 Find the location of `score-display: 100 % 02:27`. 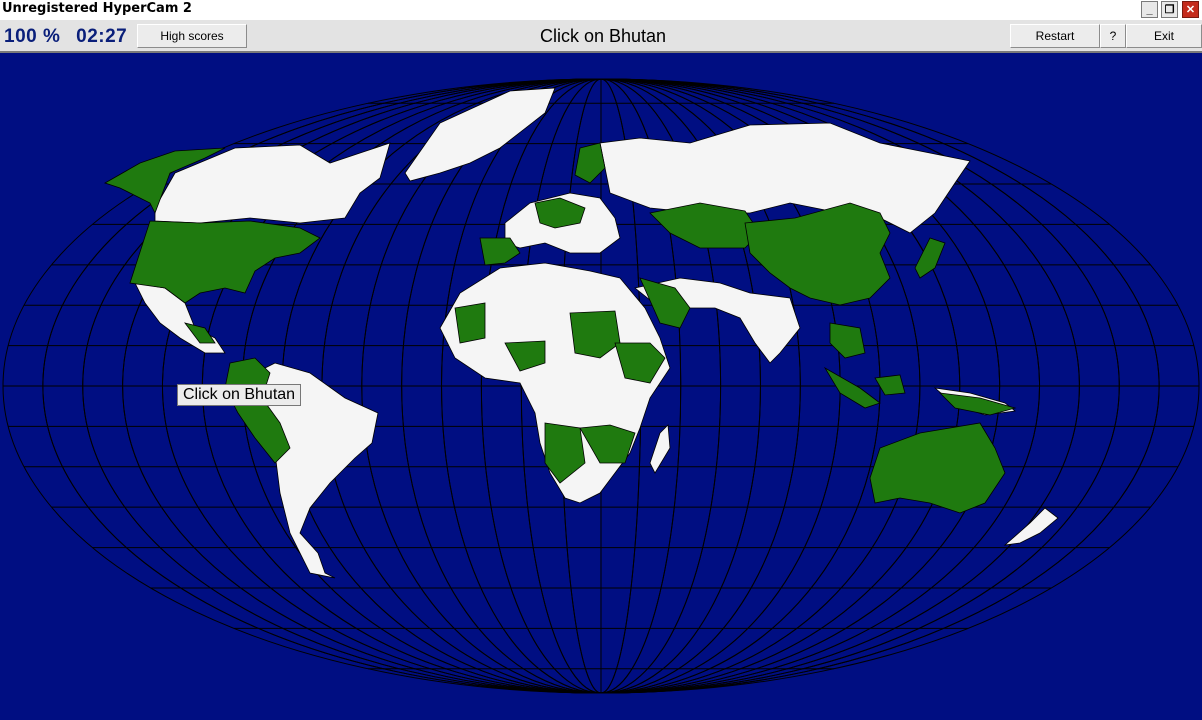

score-display: 100 % 02:27 is located at coordinates (65, 37).